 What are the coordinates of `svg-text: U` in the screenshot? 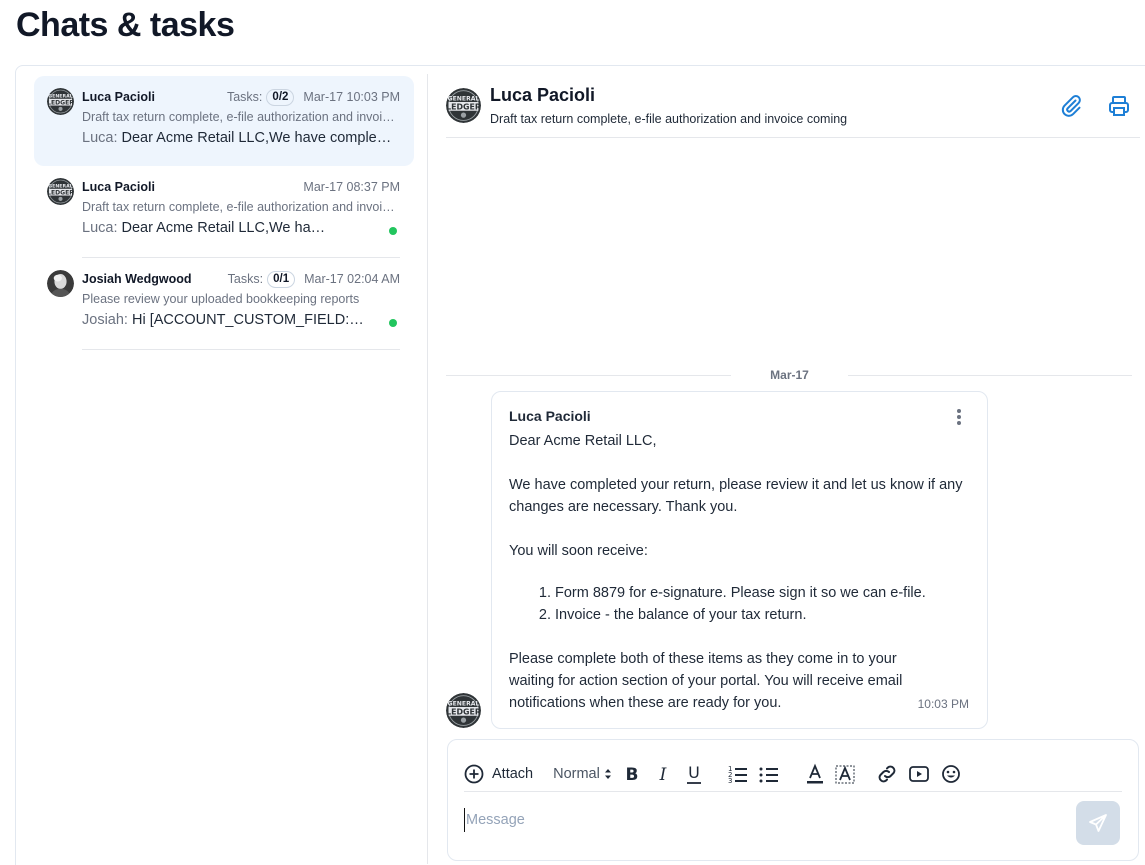 It's located at (694, 772).